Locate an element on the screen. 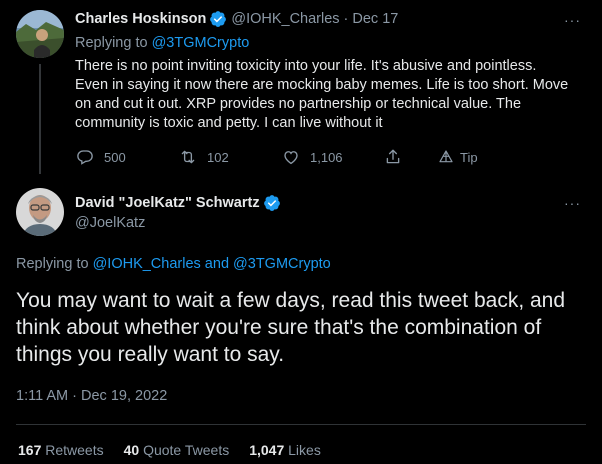 The width and height of the screenshot is (602, 464). tip-icon is located at coordinates (446, 156).